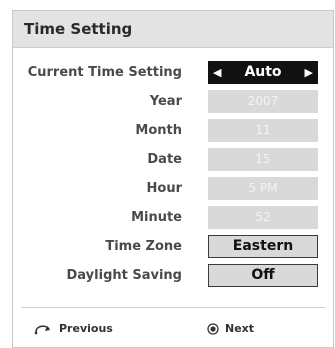  Describe the element at coordinates (217, 72) in the screenshot. I see `arrow-left-icon: ◀` at that location.